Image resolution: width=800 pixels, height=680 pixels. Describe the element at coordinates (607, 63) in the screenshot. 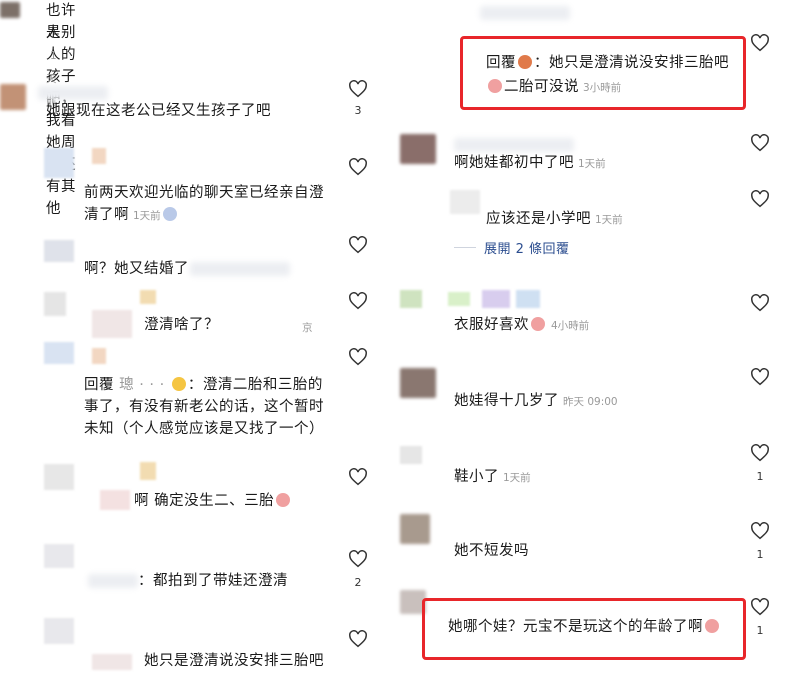

I see `comment-text: 回覆 ：她只是澄清说没安排三胎吧` at that location.